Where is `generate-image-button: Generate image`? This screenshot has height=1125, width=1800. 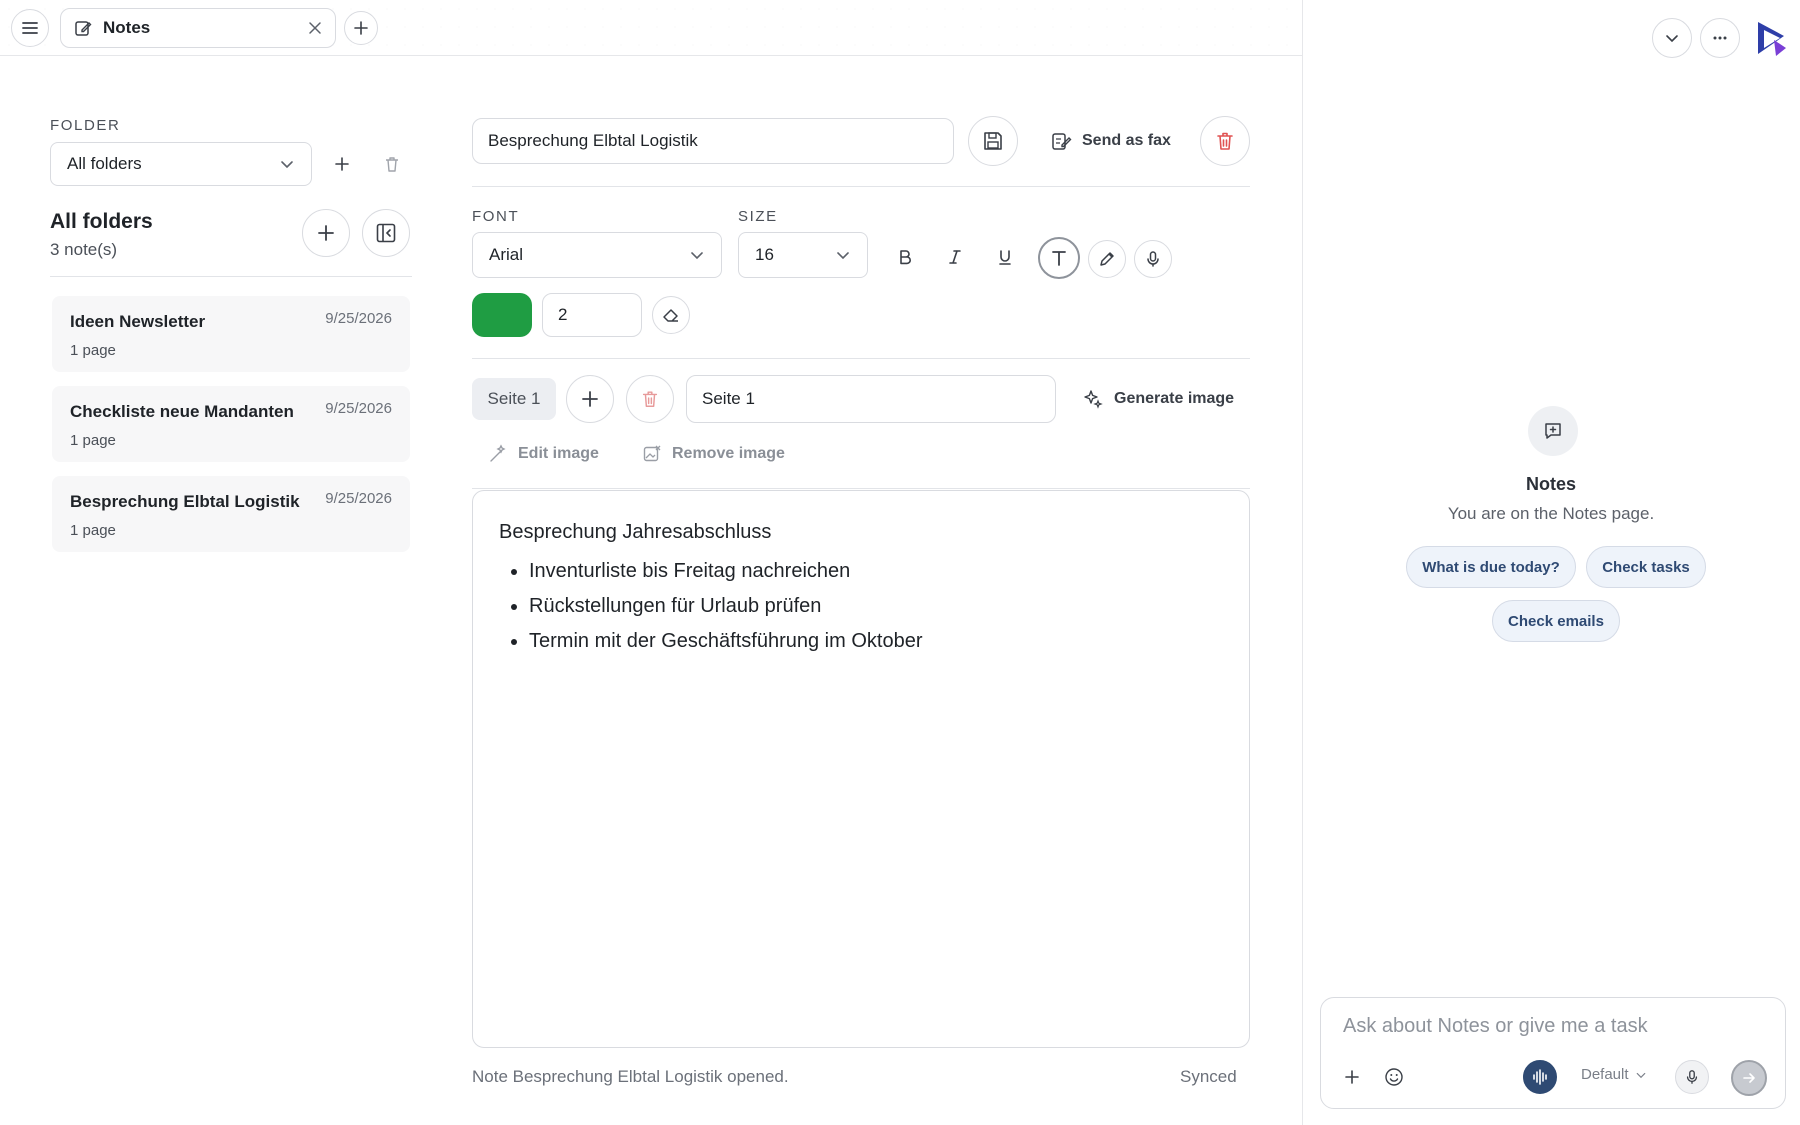 generate-image-button: Generate image is located at coordinates (1158, 399).